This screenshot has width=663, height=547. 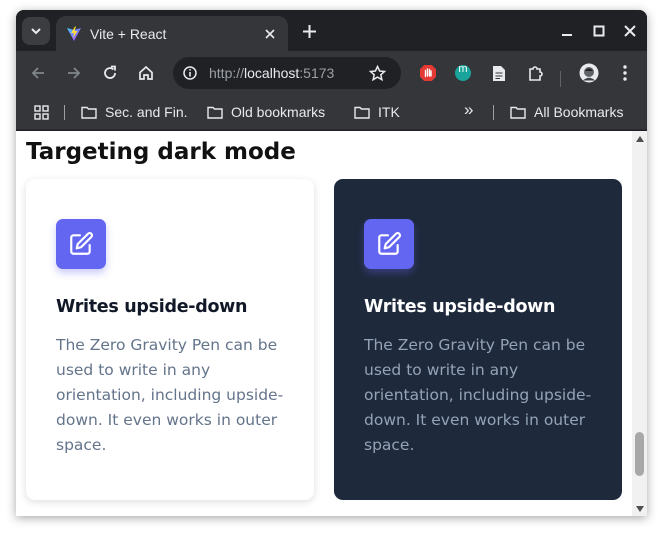 I want to click on all-bookmarks-label: All Bookmarks, so click(x=579, y=112).